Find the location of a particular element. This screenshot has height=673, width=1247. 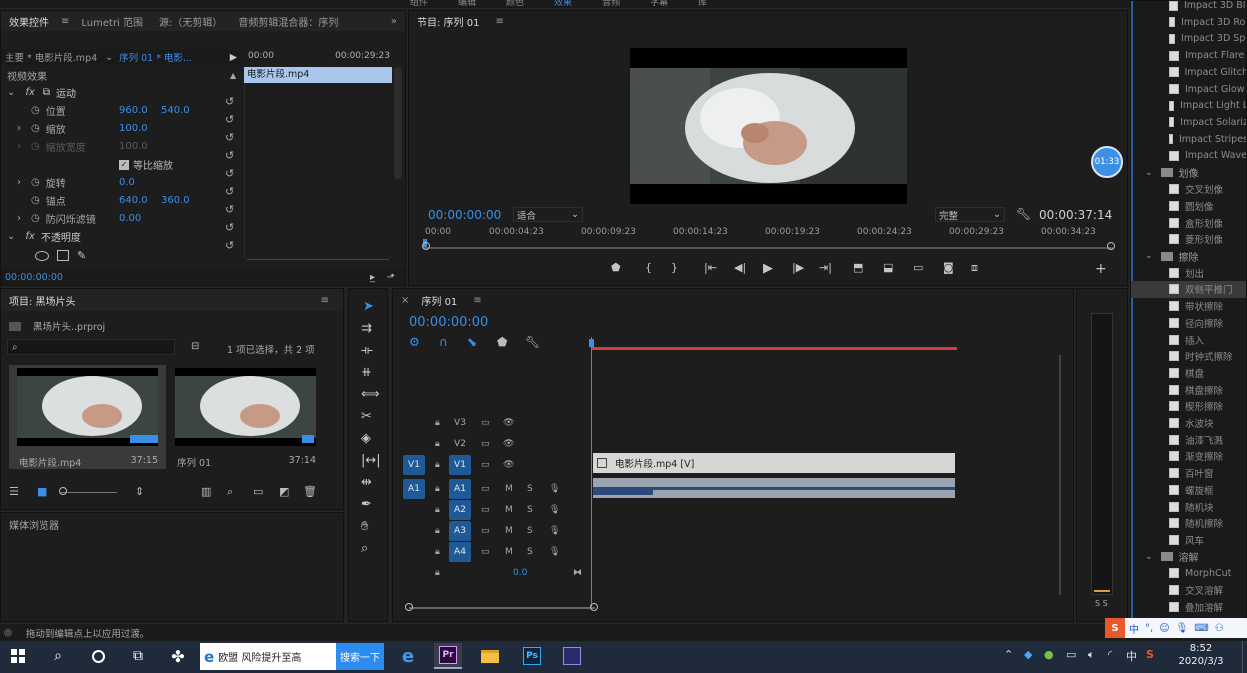

effect-item: Impact Stripes is located at coordinates (1188, 139).